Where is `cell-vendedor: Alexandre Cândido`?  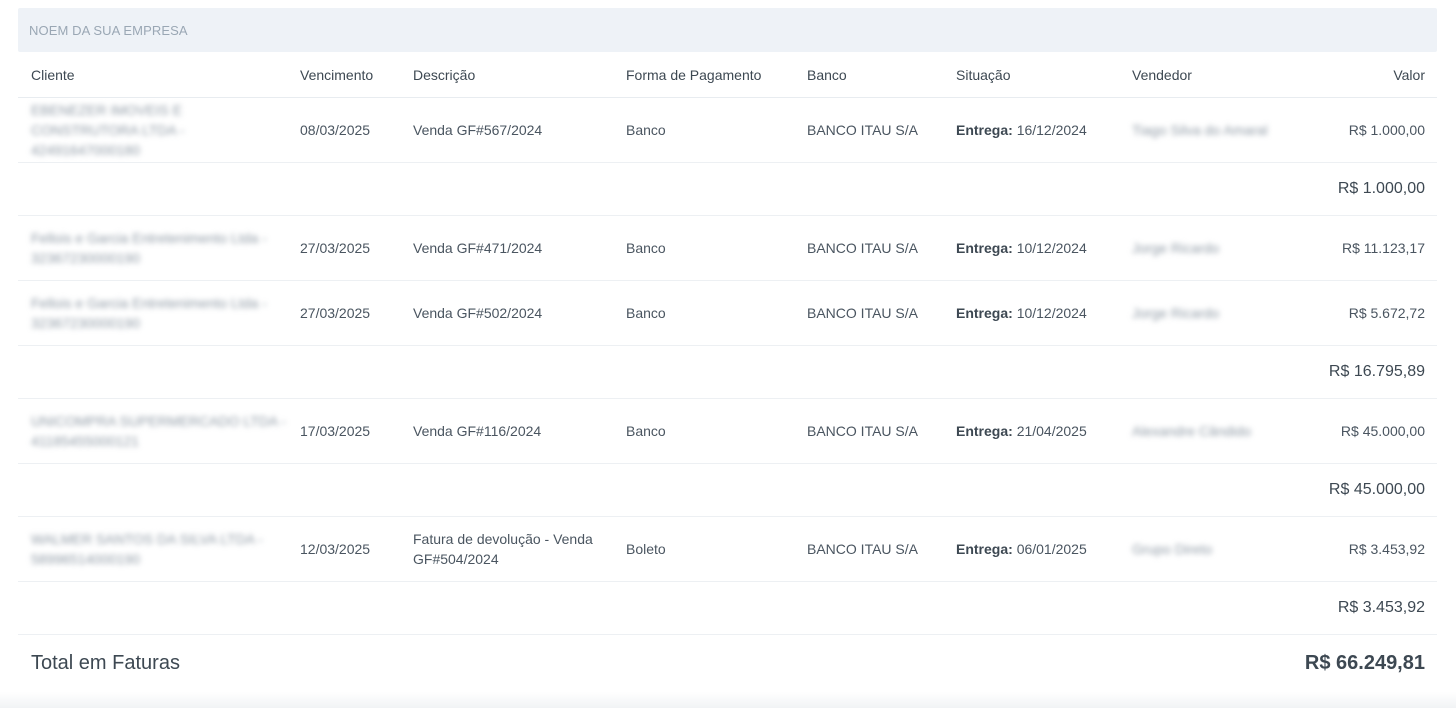 cell-vendedor: Alexandre Cândido is located at coordinates (1205, 431).